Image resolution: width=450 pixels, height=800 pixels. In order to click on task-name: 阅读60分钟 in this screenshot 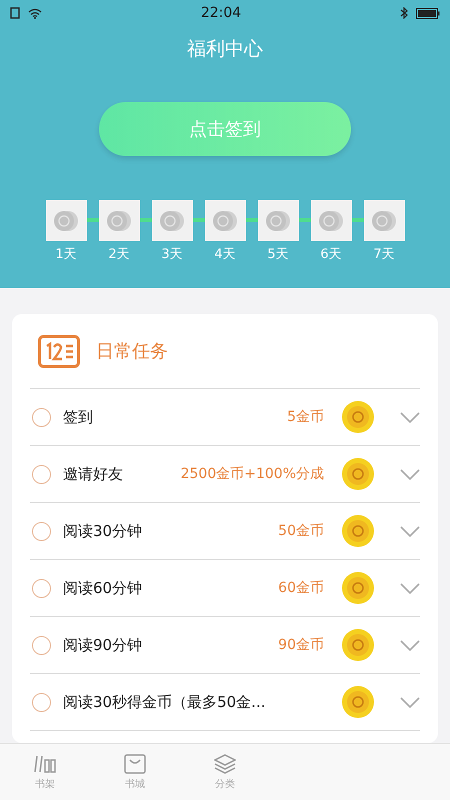, I will do `click(103, 588)`.